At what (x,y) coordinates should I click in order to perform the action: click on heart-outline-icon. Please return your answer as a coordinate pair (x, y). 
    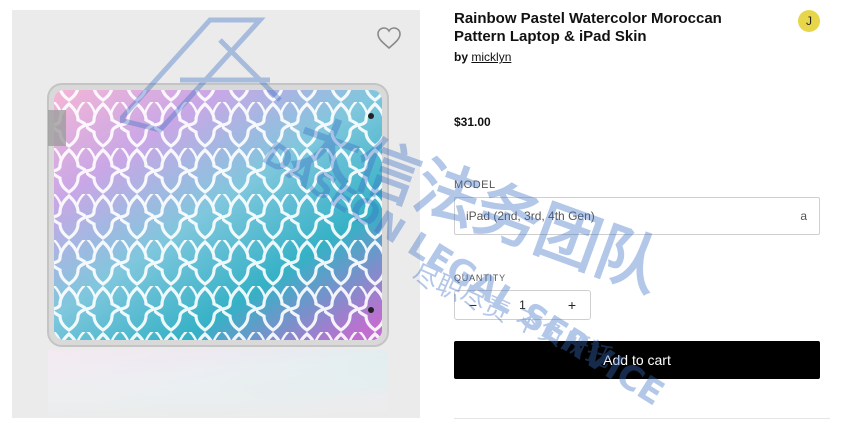
    Looking at the image, I should click on (389, 38).